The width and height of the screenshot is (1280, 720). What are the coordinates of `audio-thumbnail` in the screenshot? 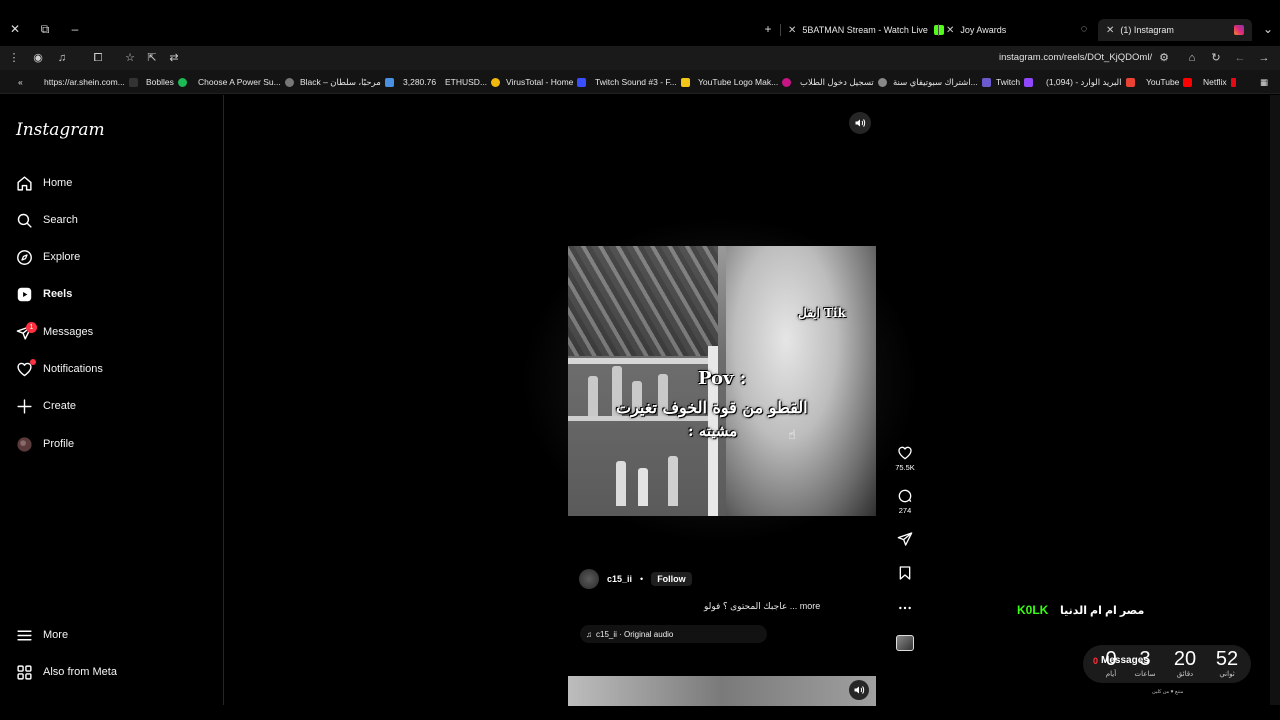 It's located at (905, 643).